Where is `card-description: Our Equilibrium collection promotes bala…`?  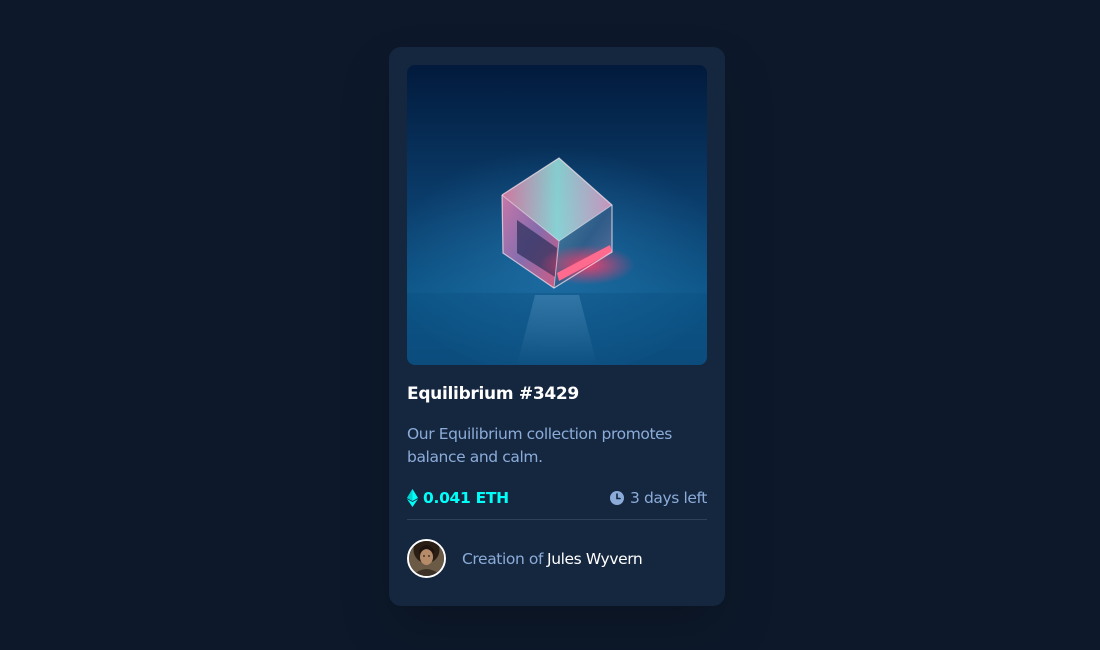 card-description: Our Equilibrium collection promotes bala… is located at coordinates (539, 445).